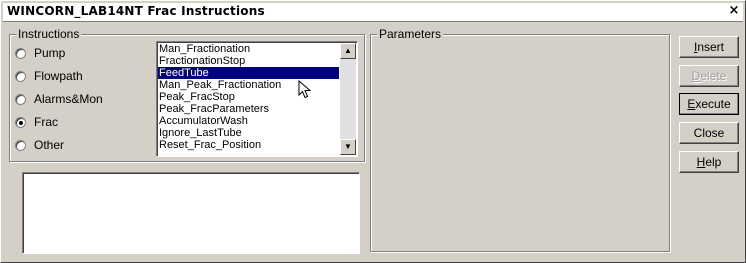 The height and width of the screenshot is (263, 746). Describe the element at coordinates (348, 147) in the screenshot. I see `scroll-down-arrow-icon: ▼` at that location.